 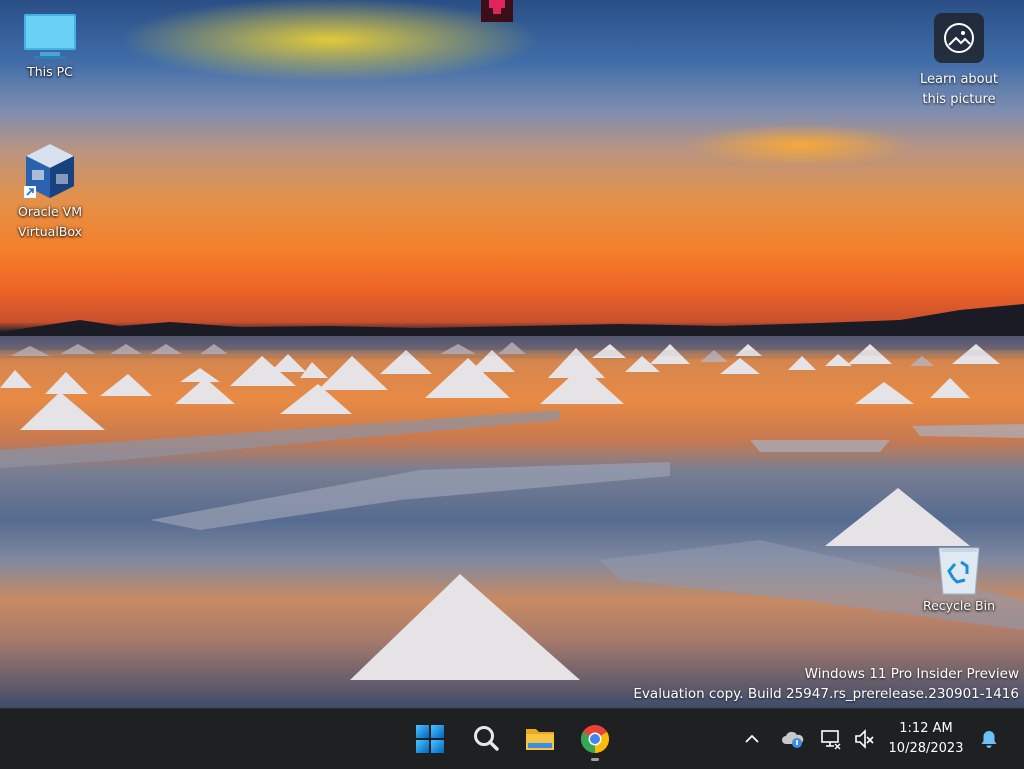 I want to click on volume-tray-button, so click(x=864, y=739).